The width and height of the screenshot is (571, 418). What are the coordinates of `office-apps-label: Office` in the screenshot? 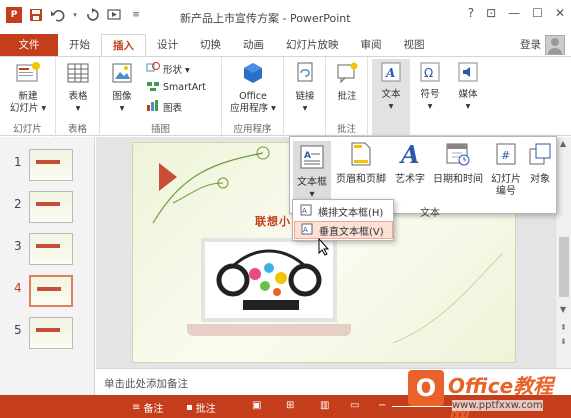 It's located at (253, 96).